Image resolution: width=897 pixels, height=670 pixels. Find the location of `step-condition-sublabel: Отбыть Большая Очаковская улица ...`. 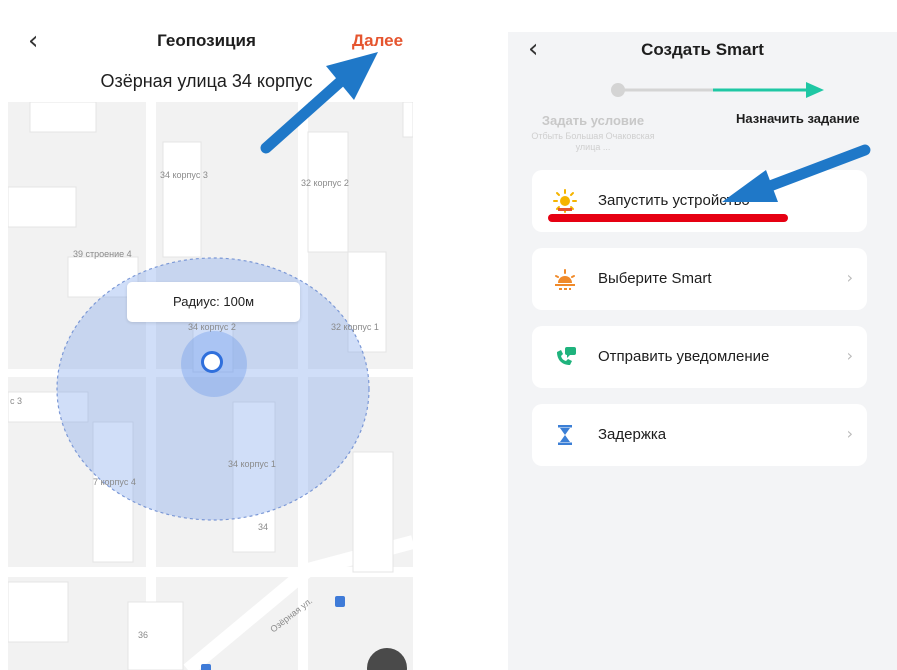

step-condition-sublabel: Отбыть Большая Очаковская улица ... is located at coordinates (593, 141).